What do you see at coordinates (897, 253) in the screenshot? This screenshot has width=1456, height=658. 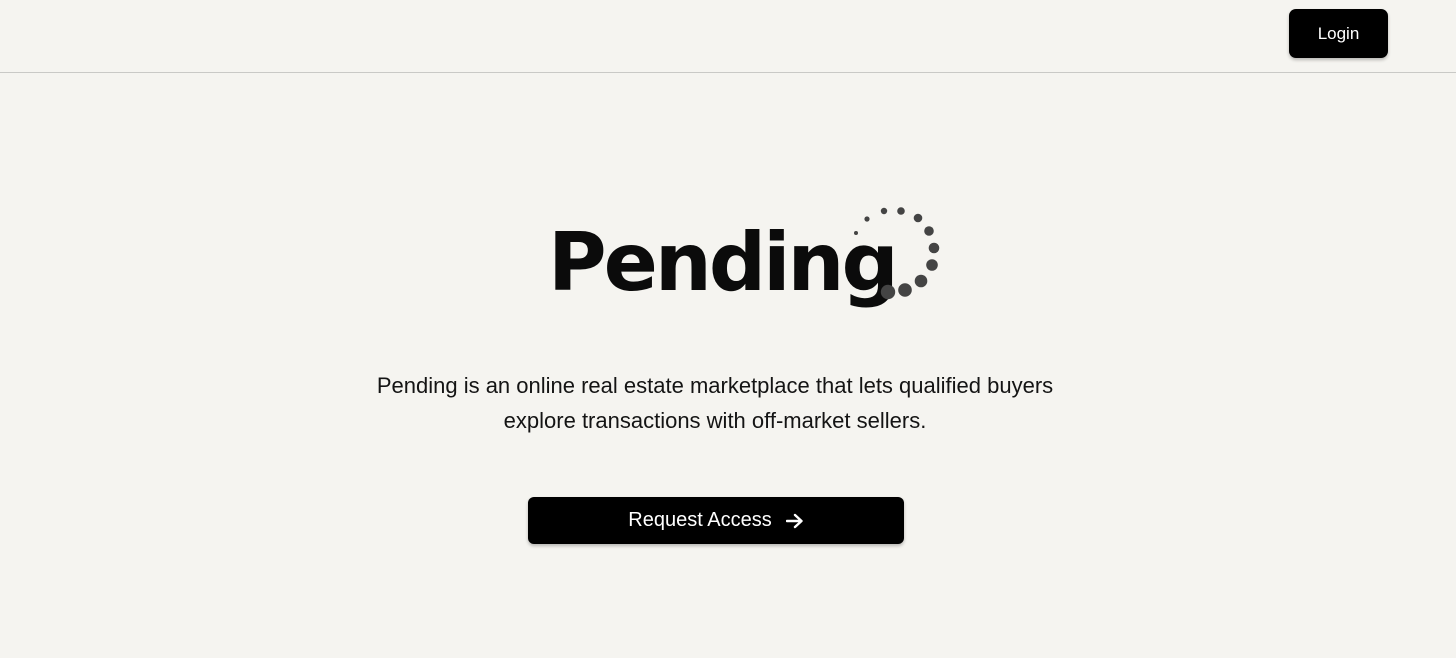 I see `loading-dots-icon` at bounding box center [897, 253].